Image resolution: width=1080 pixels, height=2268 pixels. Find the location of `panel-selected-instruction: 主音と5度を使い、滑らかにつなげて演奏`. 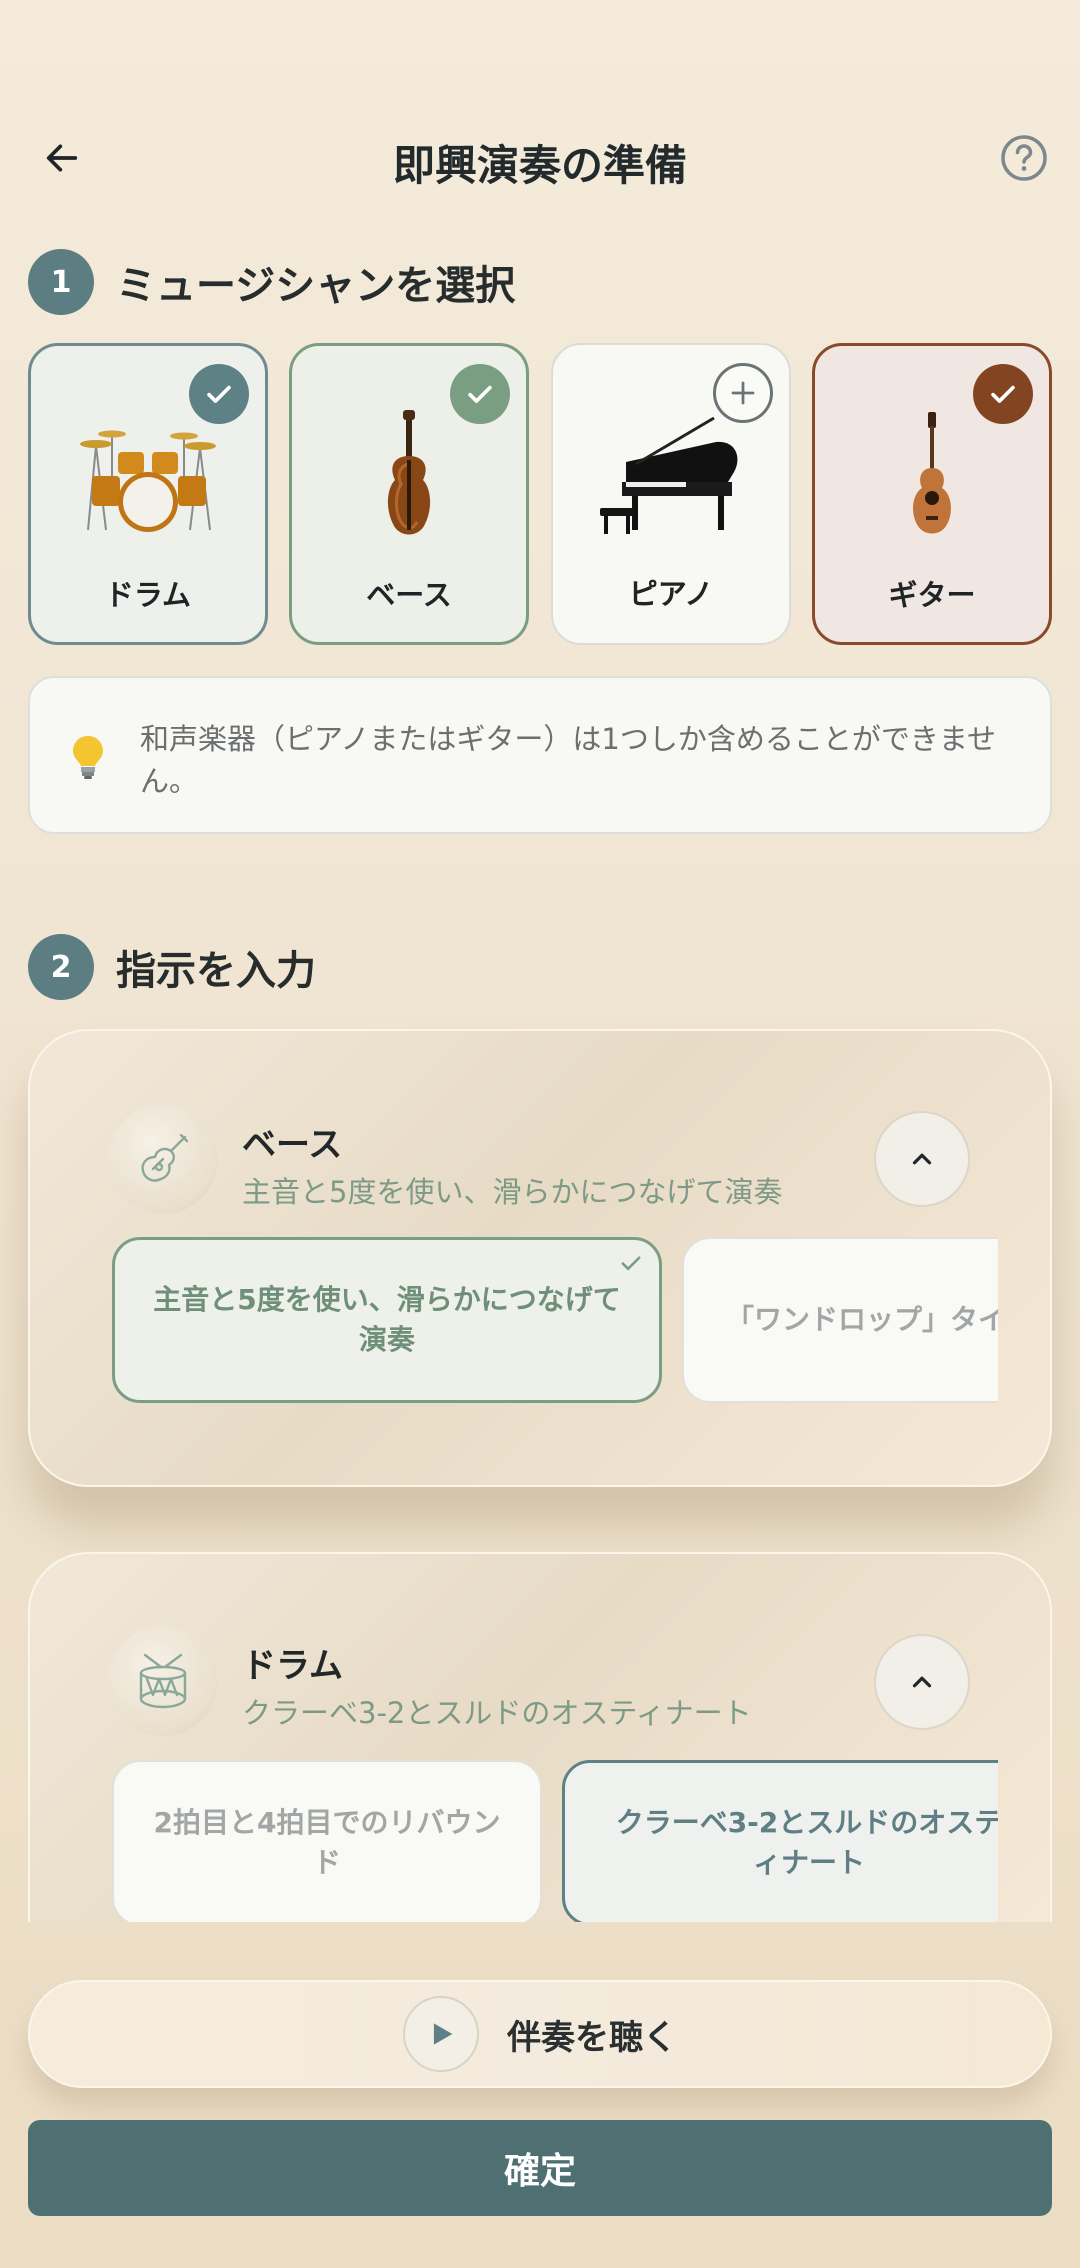

panel-selected-instruction: 主音と5度を使い、滑らかにつなげて演奏 is located at coordinates (512, 1192).